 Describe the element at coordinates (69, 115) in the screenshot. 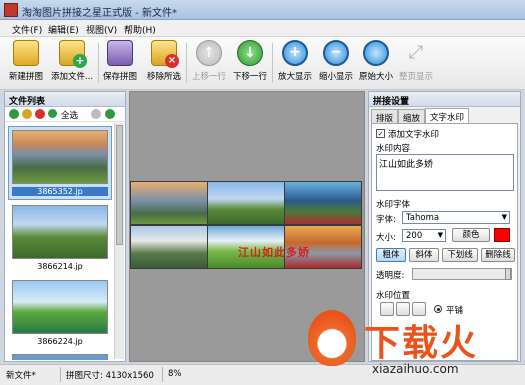

I see `select-all-label: 全选` at that location.